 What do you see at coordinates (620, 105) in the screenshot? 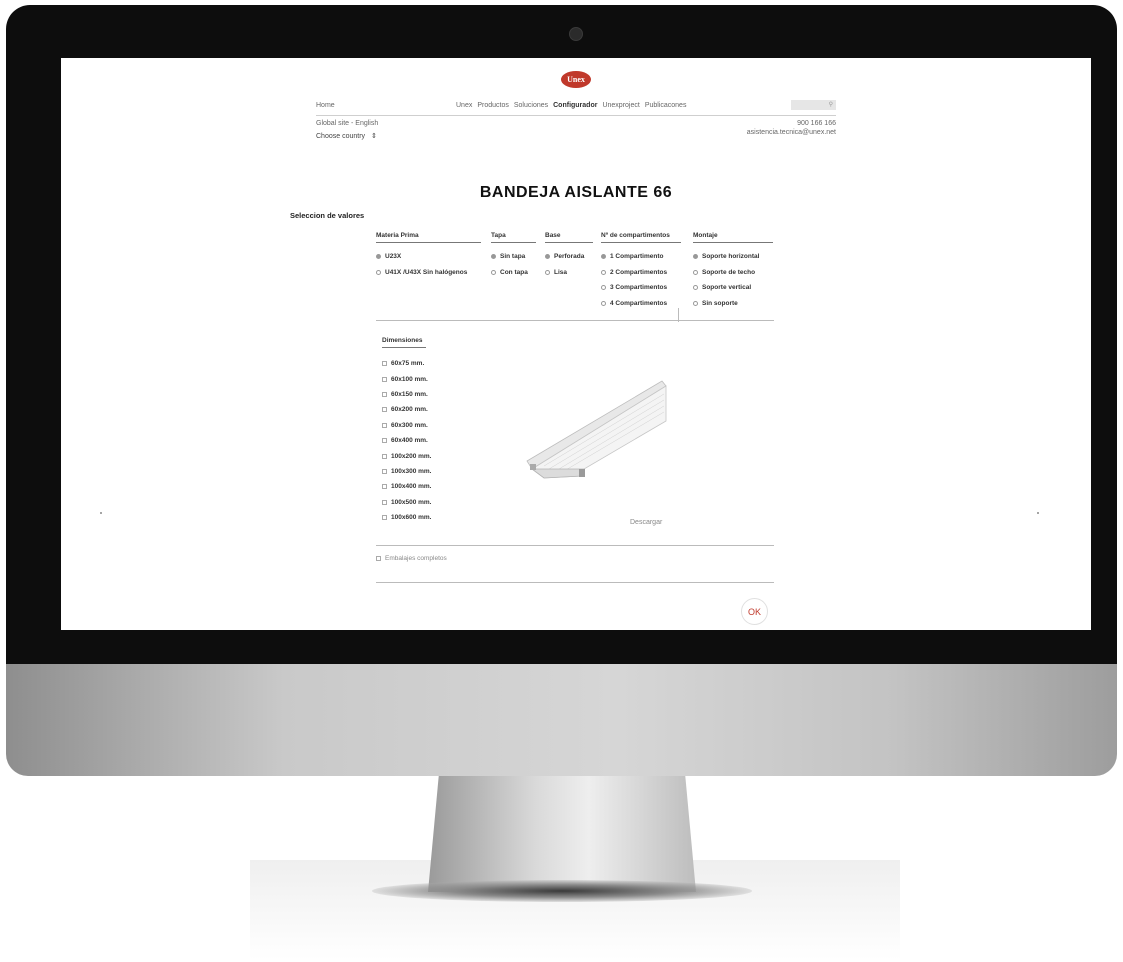
I see `nav-item: Unexproject` at bounding box center [620, 105].